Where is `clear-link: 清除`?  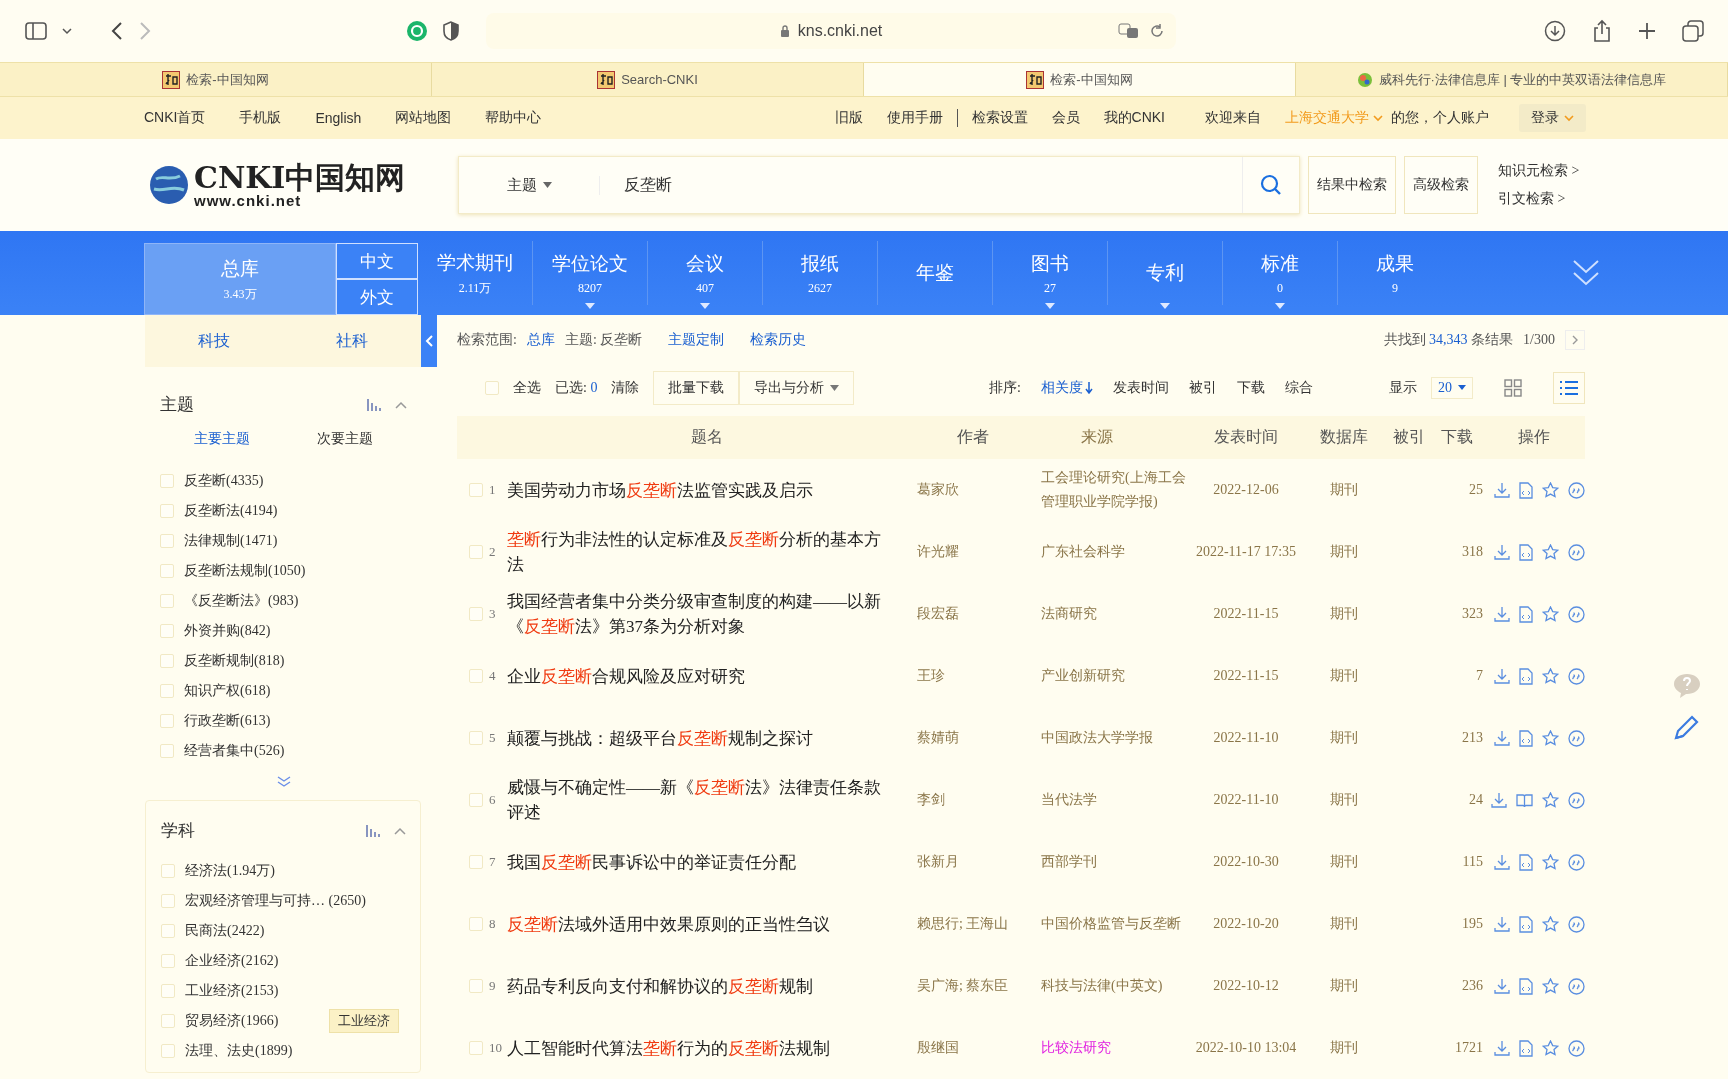
clear-link: 清除 is located at coordinates (625, 387).